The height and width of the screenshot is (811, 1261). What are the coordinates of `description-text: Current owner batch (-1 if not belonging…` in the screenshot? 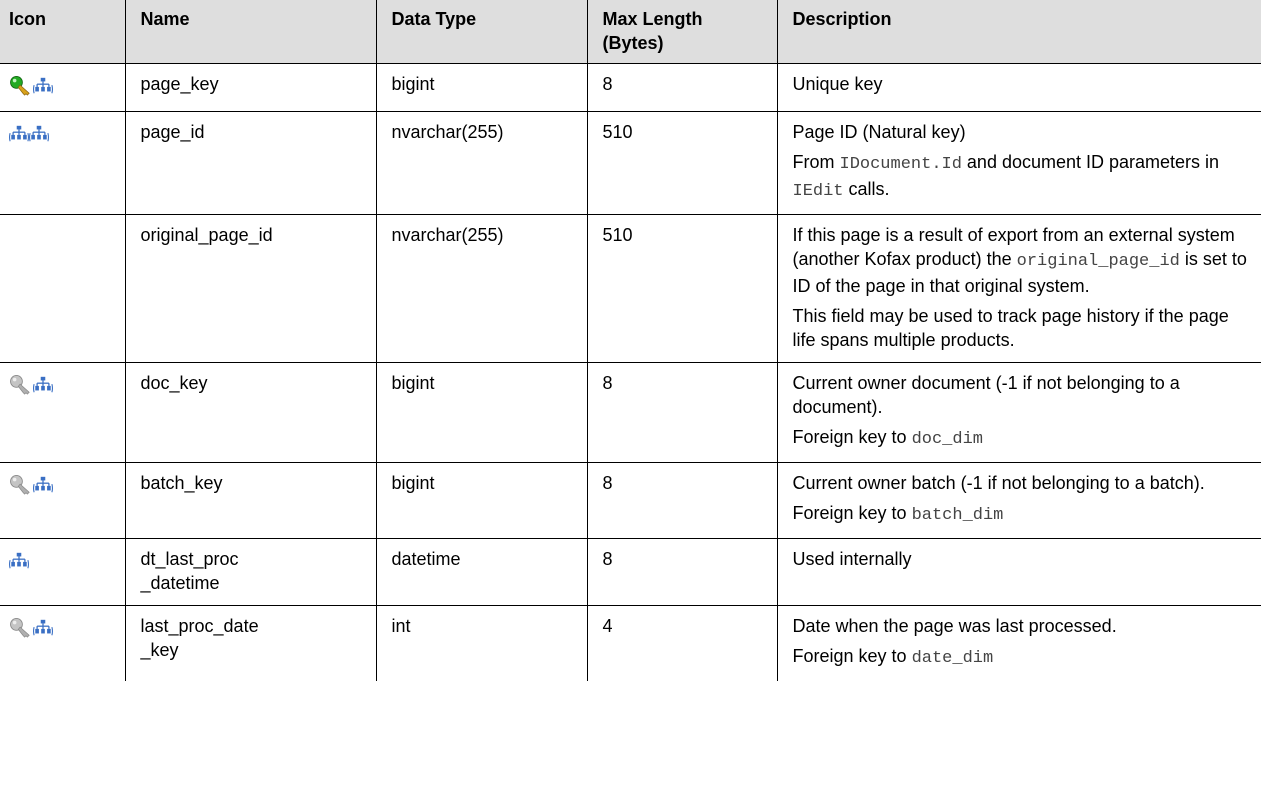 It's located at (998, 483).